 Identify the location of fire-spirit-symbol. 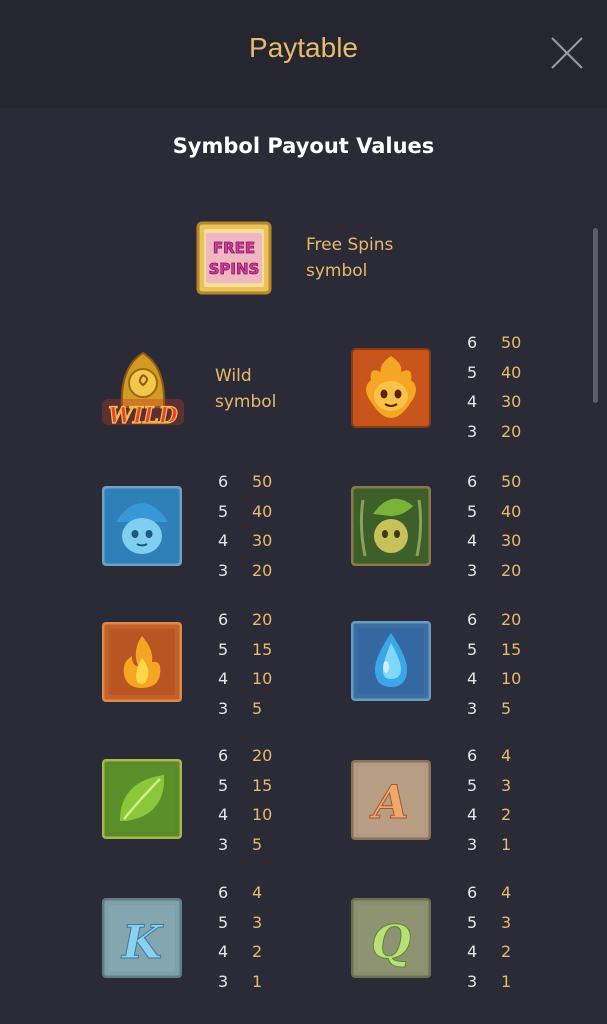
(391, 388).